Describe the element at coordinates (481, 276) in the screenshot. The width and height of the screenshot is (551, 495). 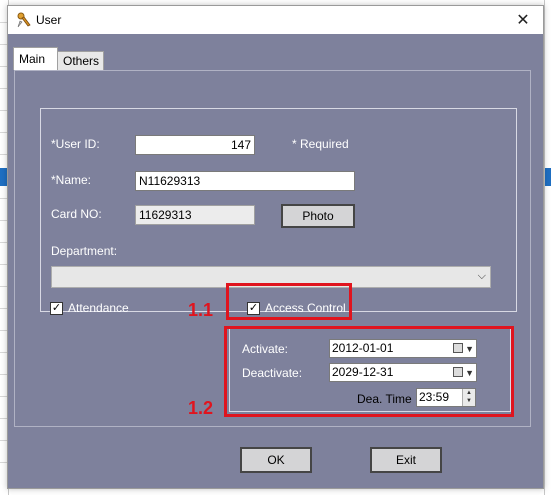
I see `chevron-down-icon: ⌵` at that location.